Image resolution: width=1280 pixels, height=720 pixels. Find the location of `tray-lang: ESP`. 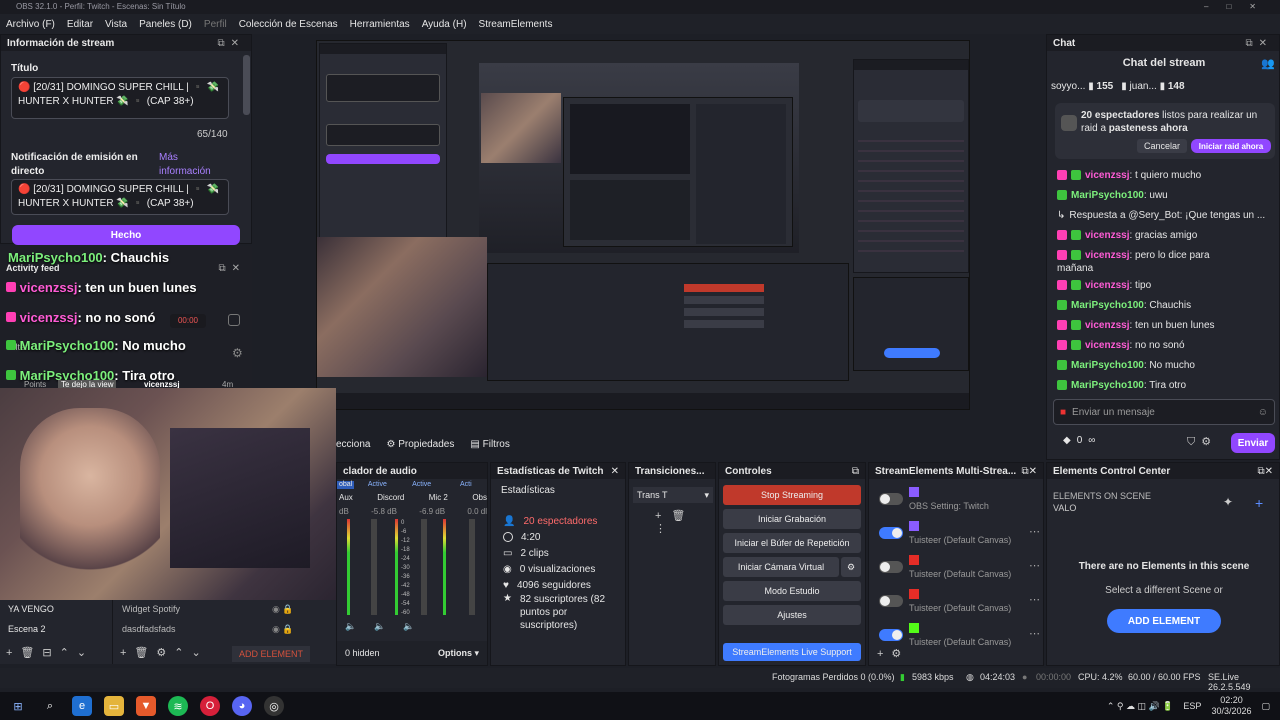

tray-lang: ESP is located at coordinates (1192, 706).